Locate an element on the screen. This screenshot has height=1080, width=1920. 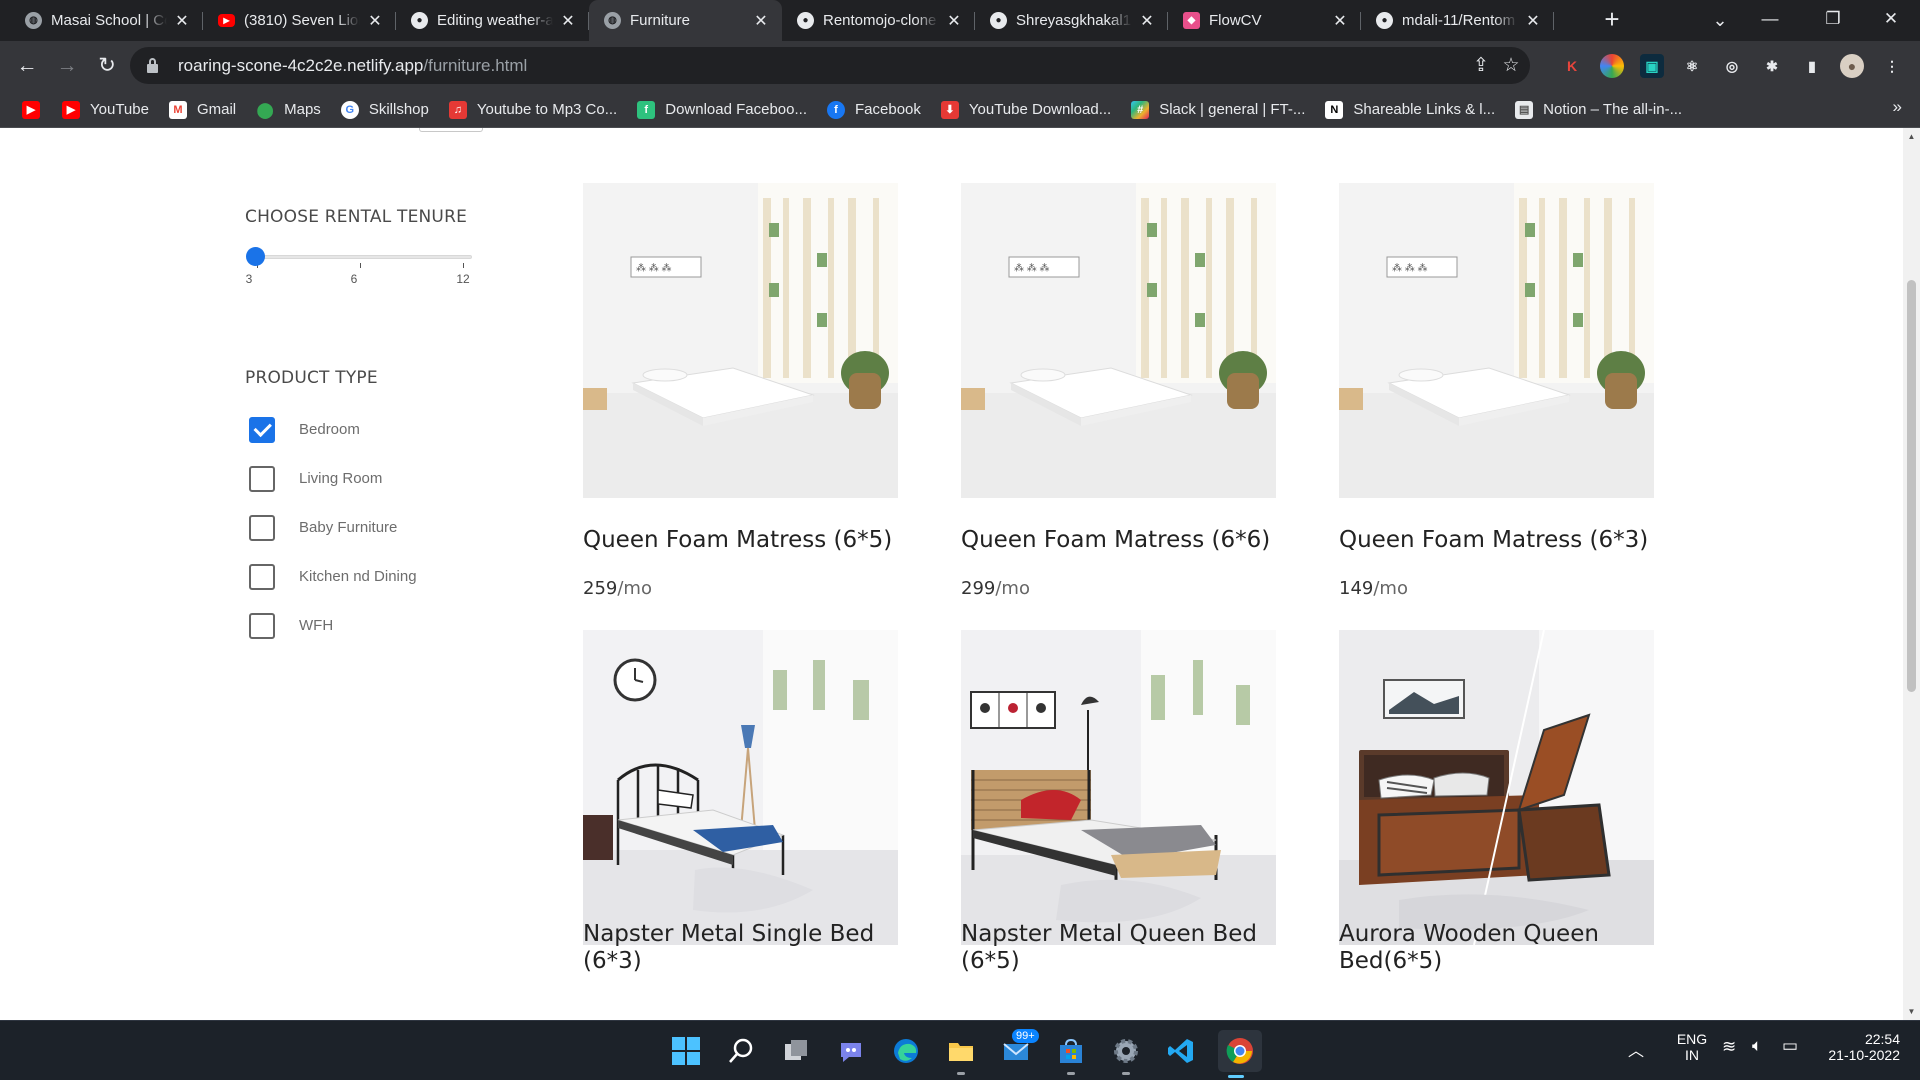
filter-option-bedroom: Bedroom is located at coordinates (304, 429).